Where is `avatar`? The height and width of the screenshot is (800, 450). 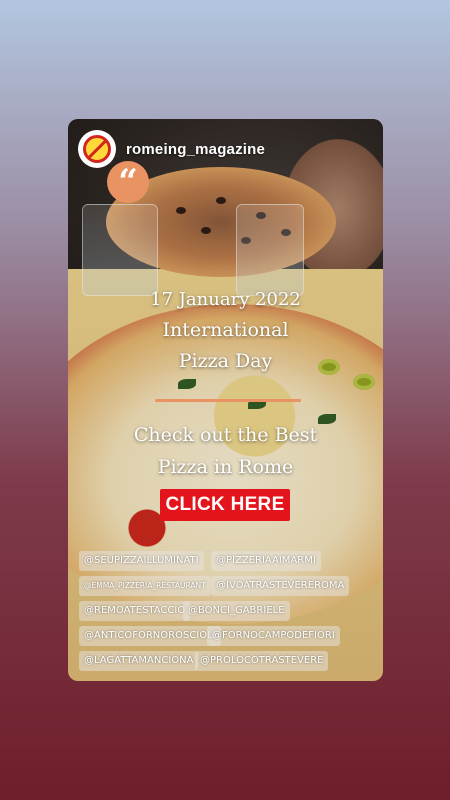 avatar is located at coordinates (97, 149).